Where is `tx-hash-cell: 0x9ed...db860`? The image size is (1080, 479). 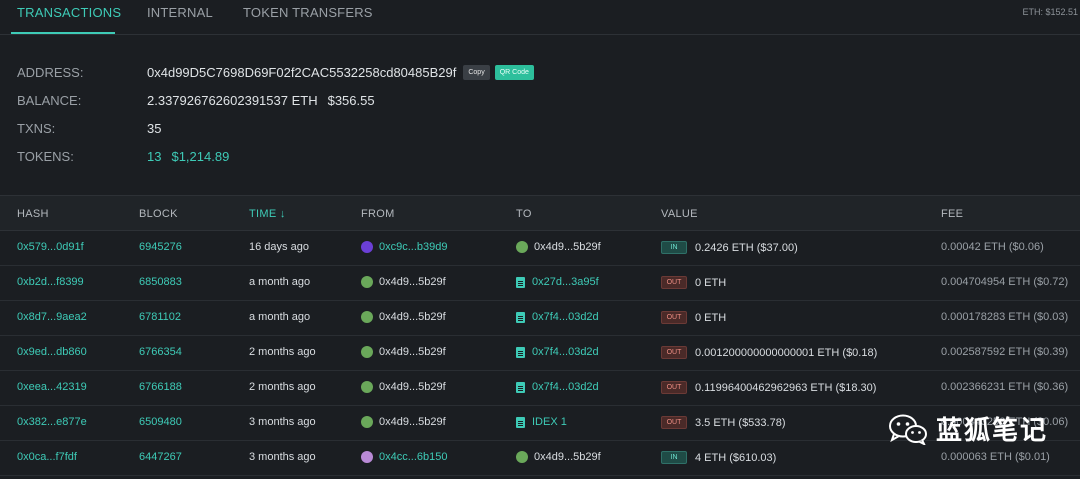
tx-hash-cell: 0x9ed...db860 is located at coordinates (52, 352).